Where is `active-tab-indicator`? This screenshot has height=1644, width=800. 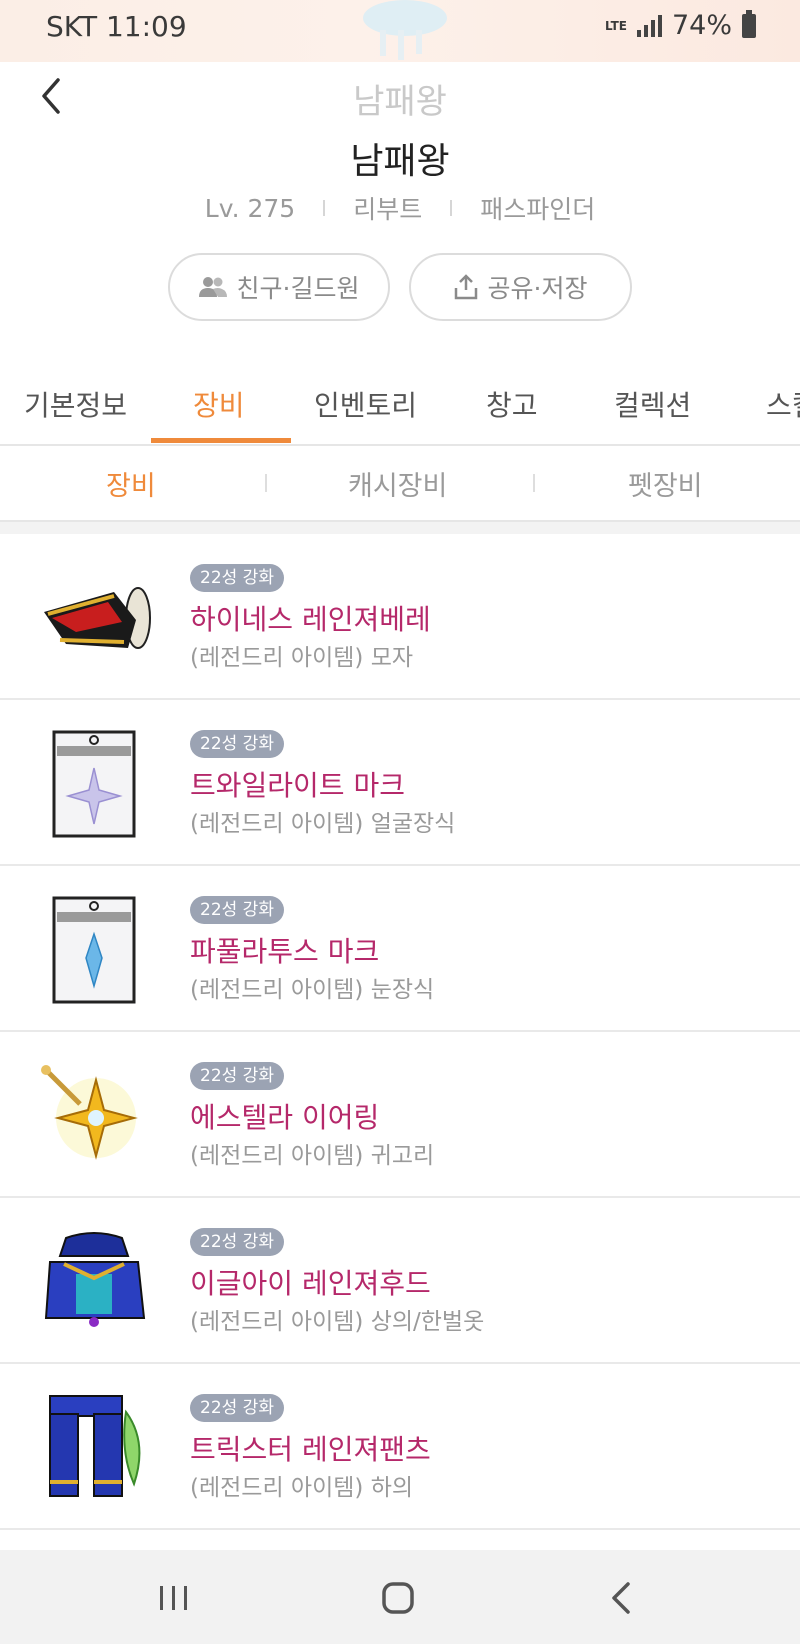 active-tab-indicator is located at coordinates (221, 440).